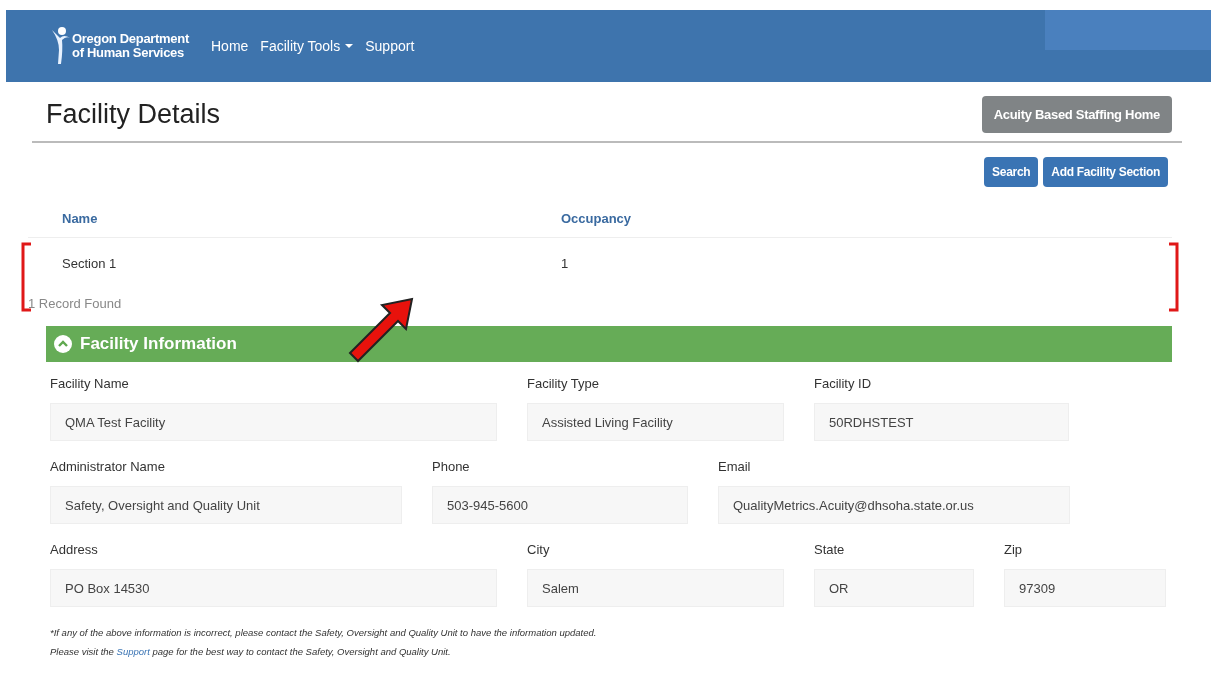 The width and height of the screenshot is (1211, 681). What do you see at coordinates (451, 466) in the screenshot?
I see `field-label: Phone` at bounding box center [451, 466].